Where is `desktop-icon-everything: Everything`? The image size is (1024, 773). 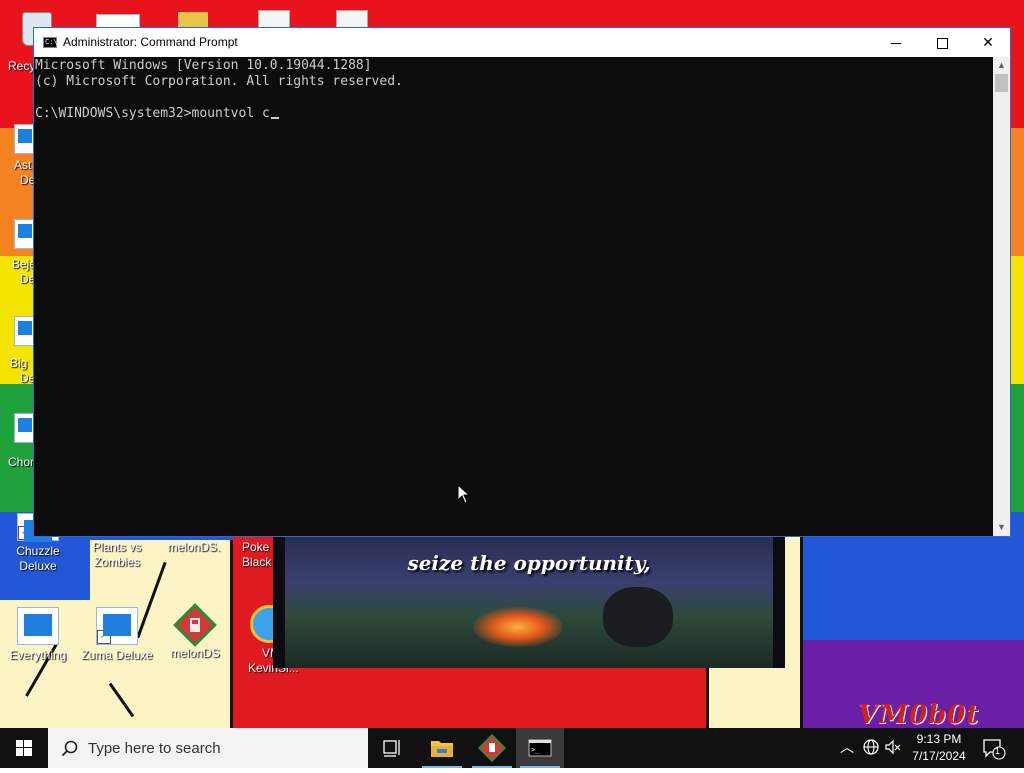
desktop-icon-everything: Everything is located at coordinates (38, 635).